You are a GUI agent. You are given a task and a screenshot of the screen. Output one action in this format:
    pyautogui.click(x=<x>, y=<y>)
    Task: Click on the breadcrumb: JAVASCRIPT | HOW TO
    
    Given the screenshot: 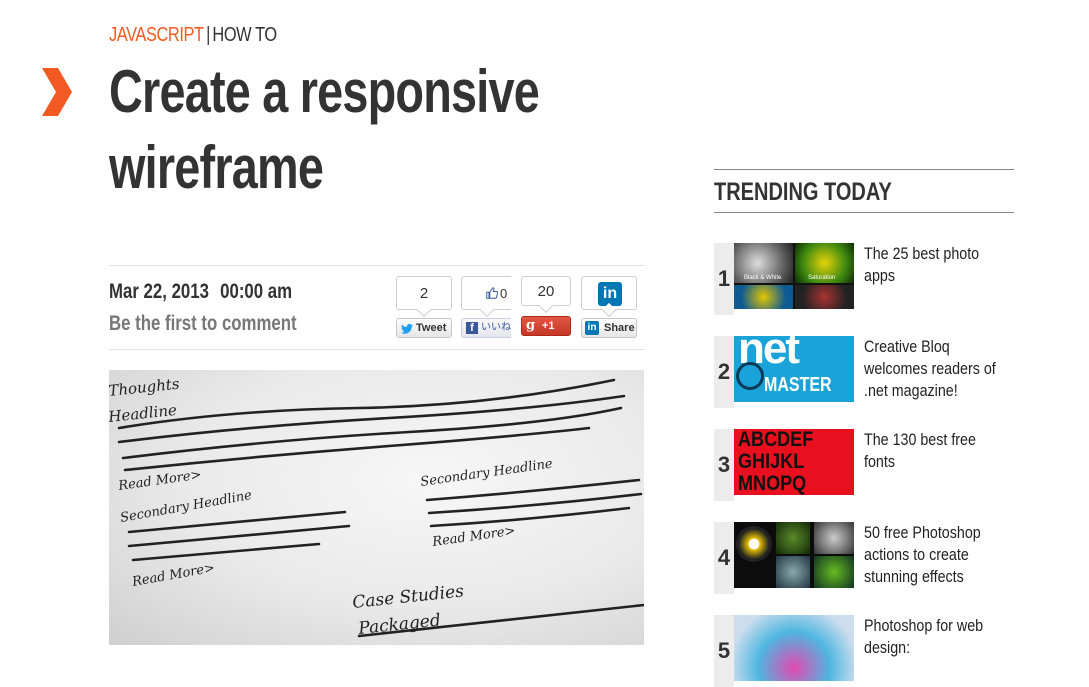 What is the action you would take?
    pyautogui.click(x=193, y=35)
    